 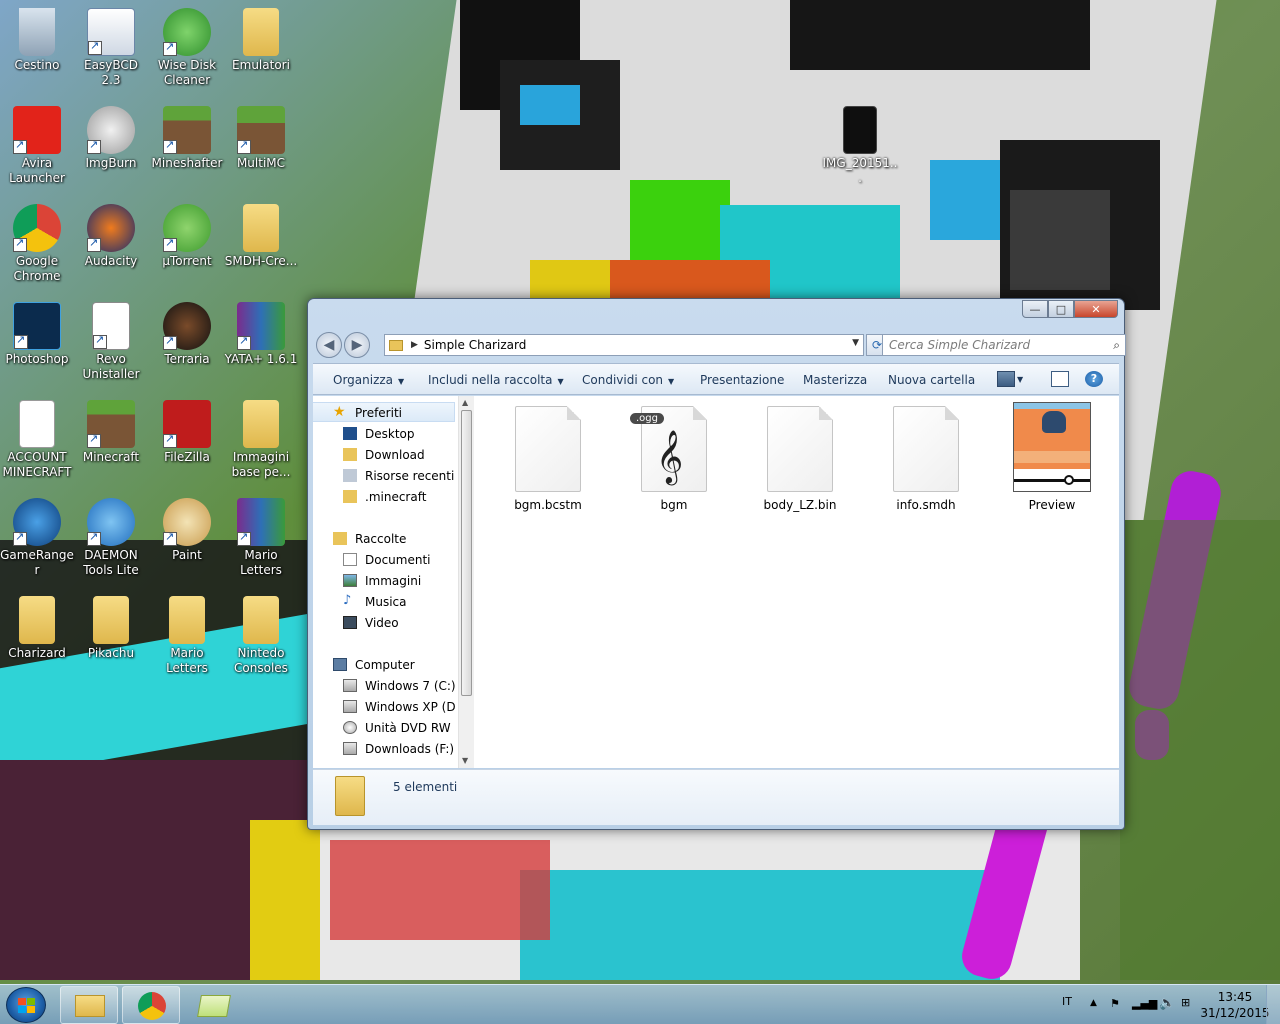 What do you see at coordinates (37, 542) in the screenshot?
I see `desktop-icon-gameranger: GameRanger` at bounding box center [37, 542].